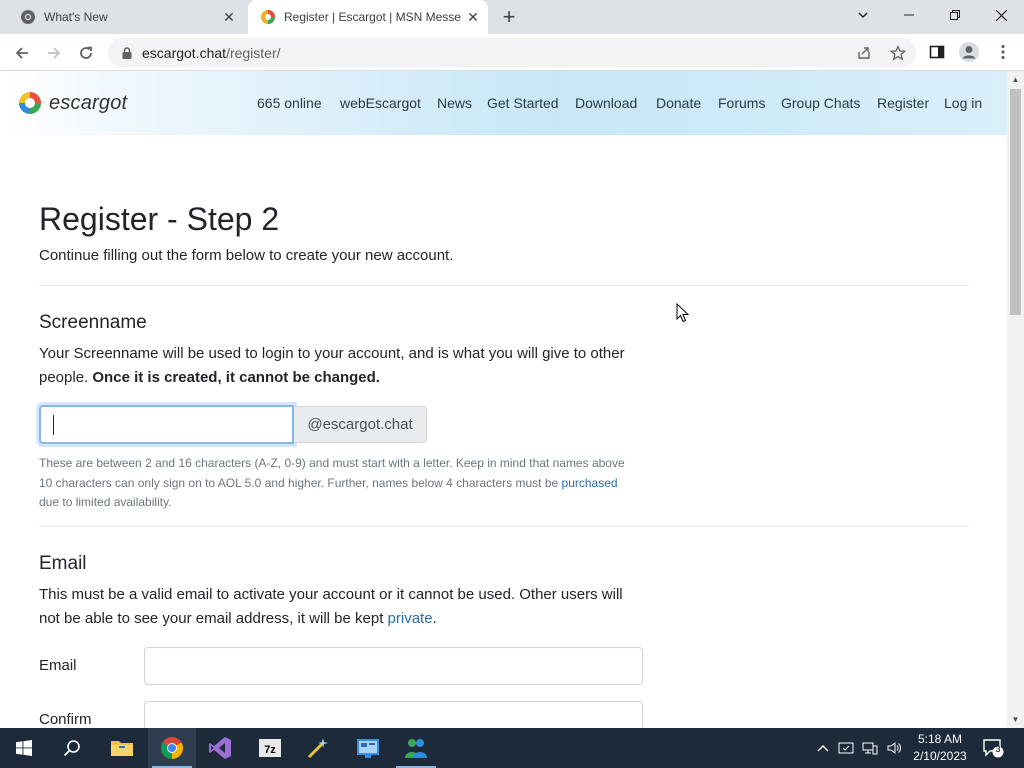  Describe the element at coordinates (940, 756) in the screenshot. I see `clock-date: 2/10/2023` at that location.